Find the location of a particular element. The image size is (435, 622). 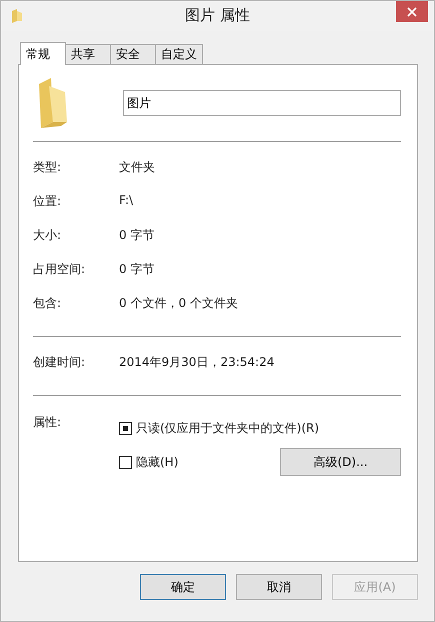

tab: 安全 is located at coordinates (133, 54).